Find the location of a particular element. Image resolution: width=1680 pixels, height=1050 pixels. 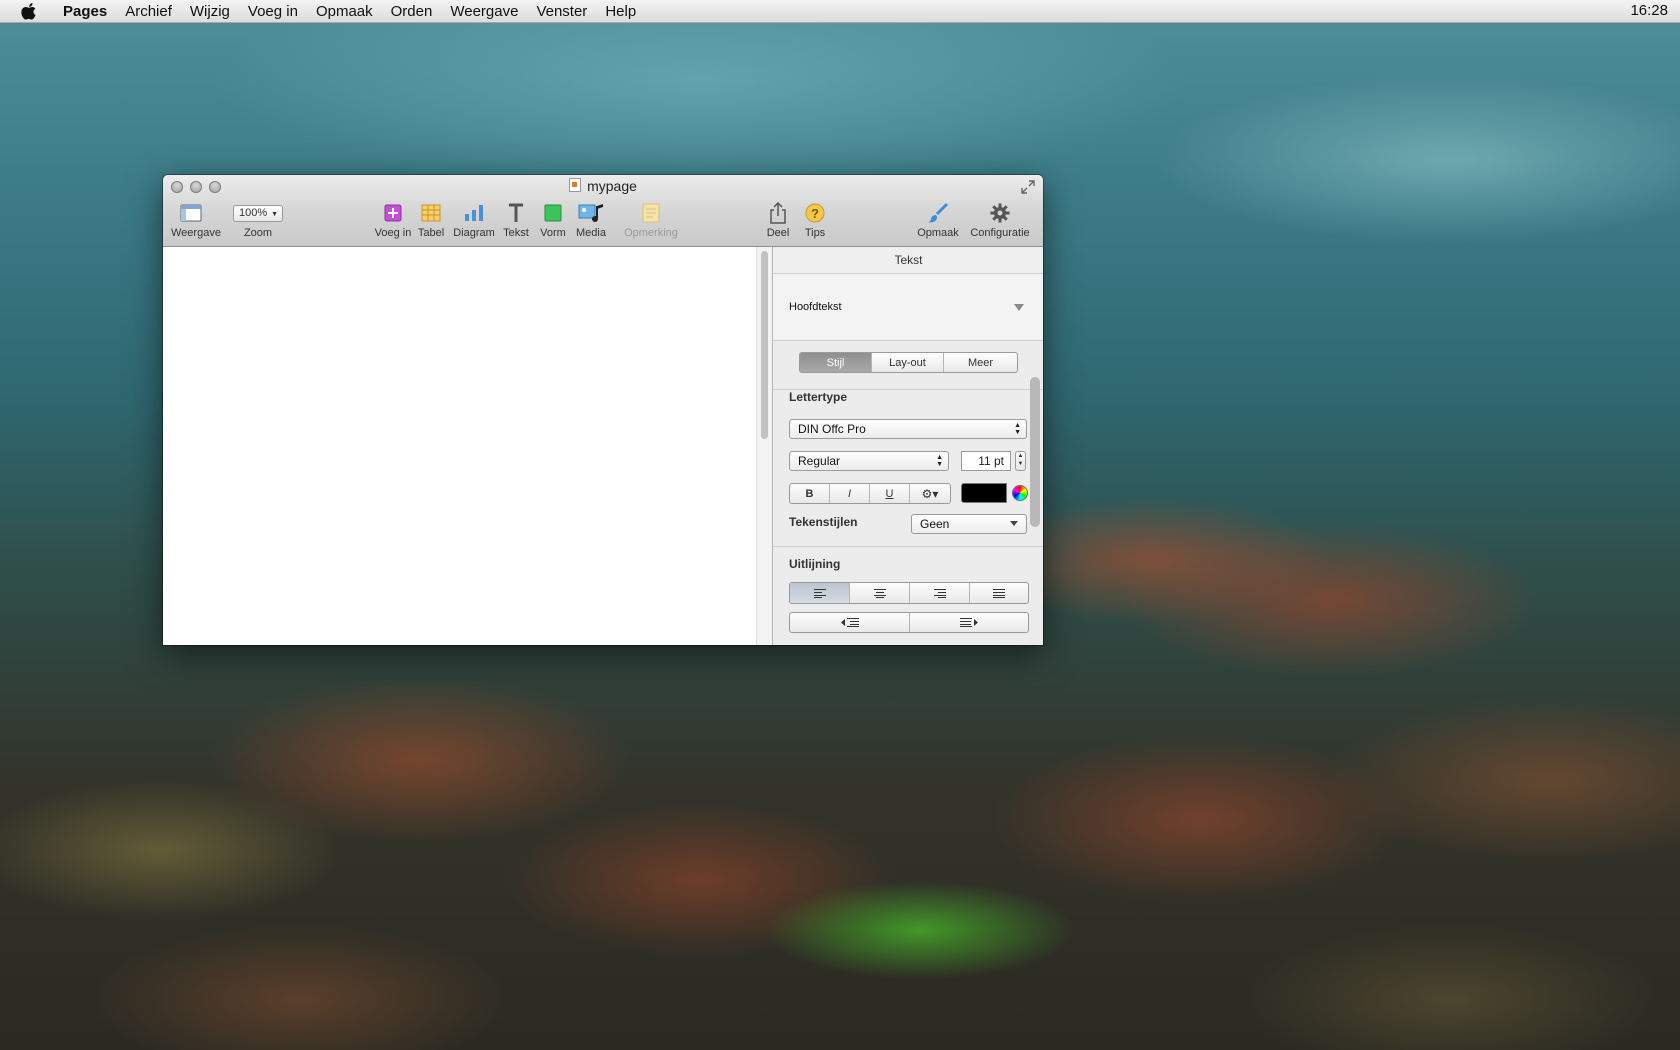

help-icon: ? is located at coordinates (815, 213).